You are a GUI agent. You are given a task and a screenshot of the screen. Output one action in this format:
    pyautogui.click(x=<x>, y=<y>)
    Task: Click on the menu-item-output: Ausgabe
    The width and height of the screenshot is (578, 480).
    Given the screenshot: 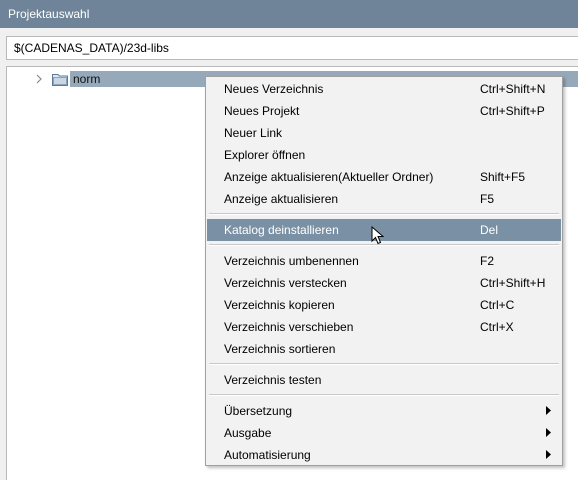 What is the action you would take?
    pyautogui.click(x=384, y=433)
    